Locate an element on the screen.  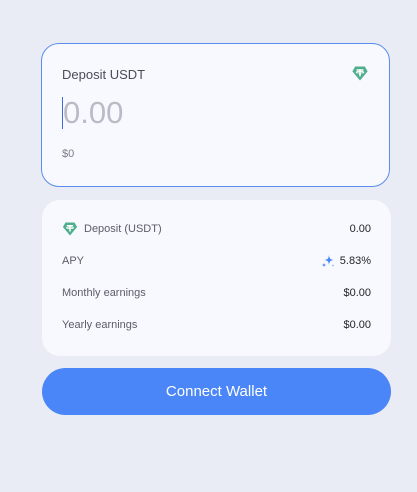
connect-wallet-button: Connect Wallet is located at coordinates (216, 391).